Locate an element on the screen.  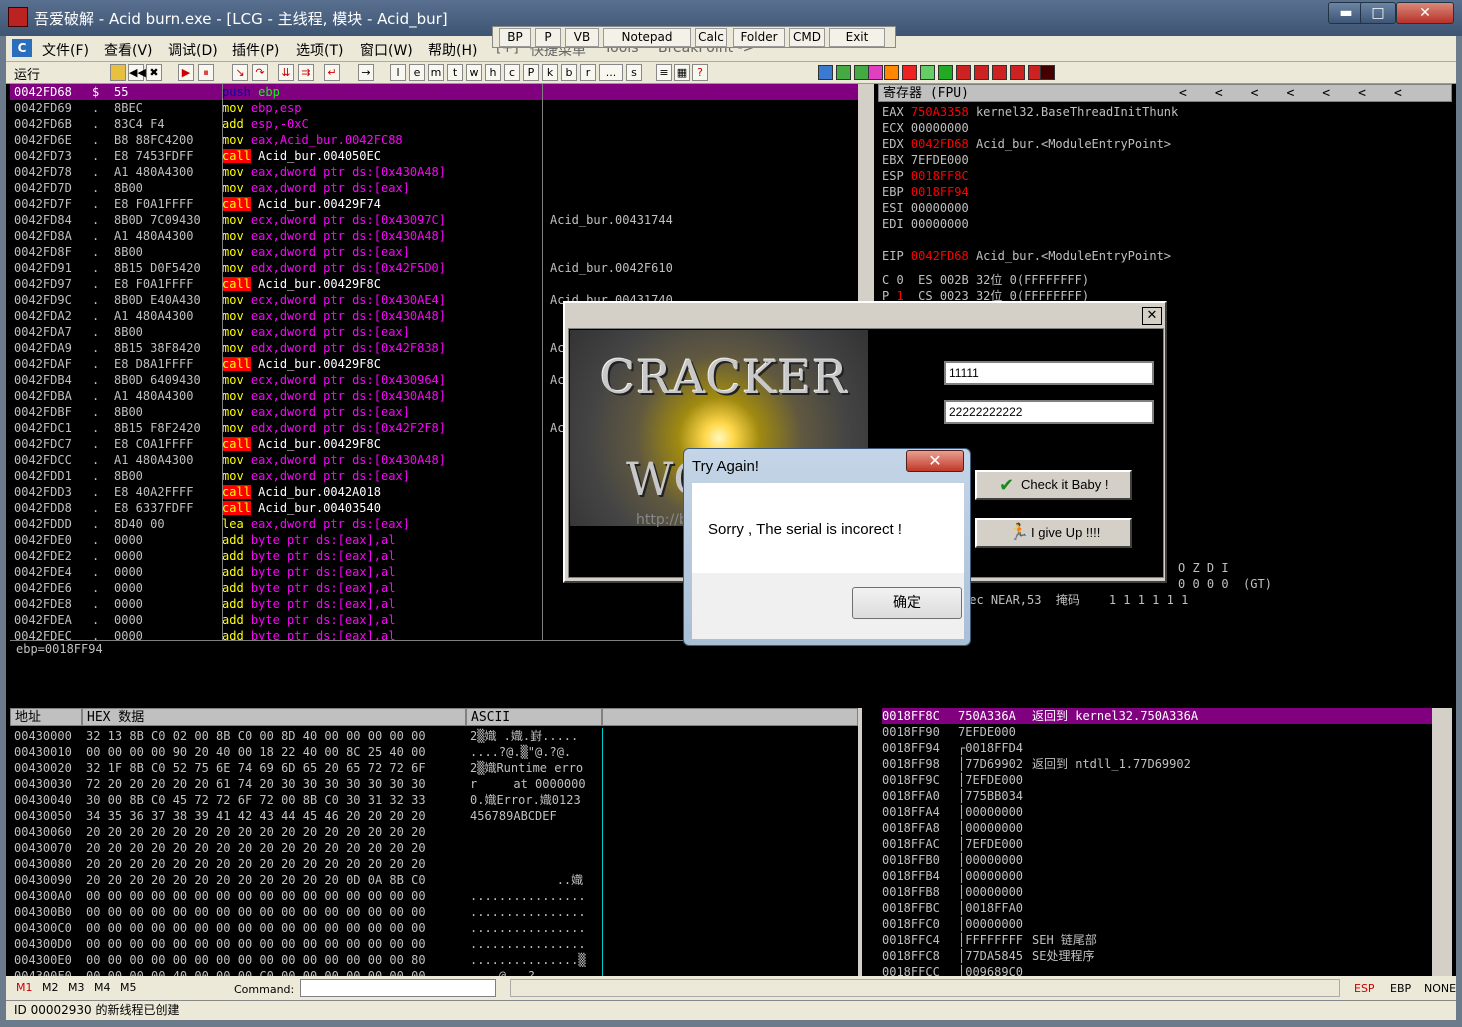
stack-row: 0018FFB8 │00000000 is located at coordinates (1157, 892).